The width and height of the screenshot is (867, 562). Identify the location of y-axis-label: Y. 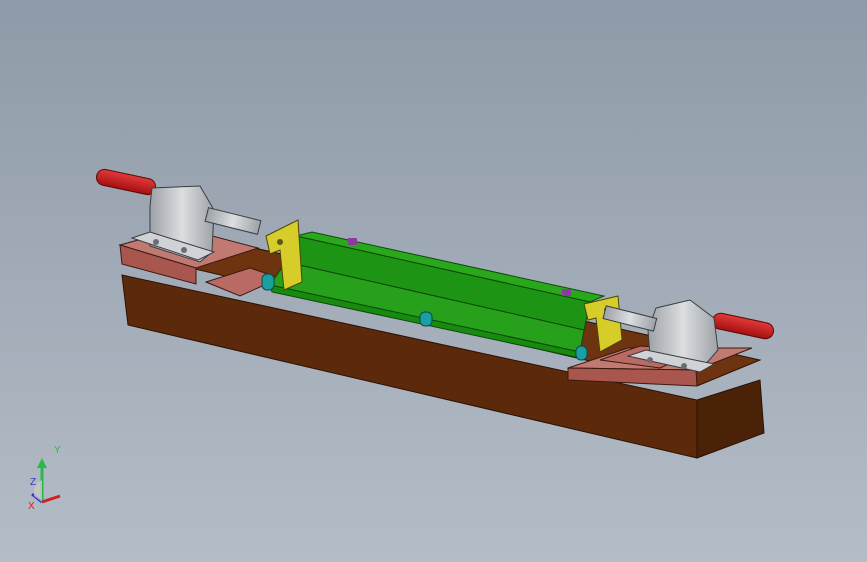
(57, 450).